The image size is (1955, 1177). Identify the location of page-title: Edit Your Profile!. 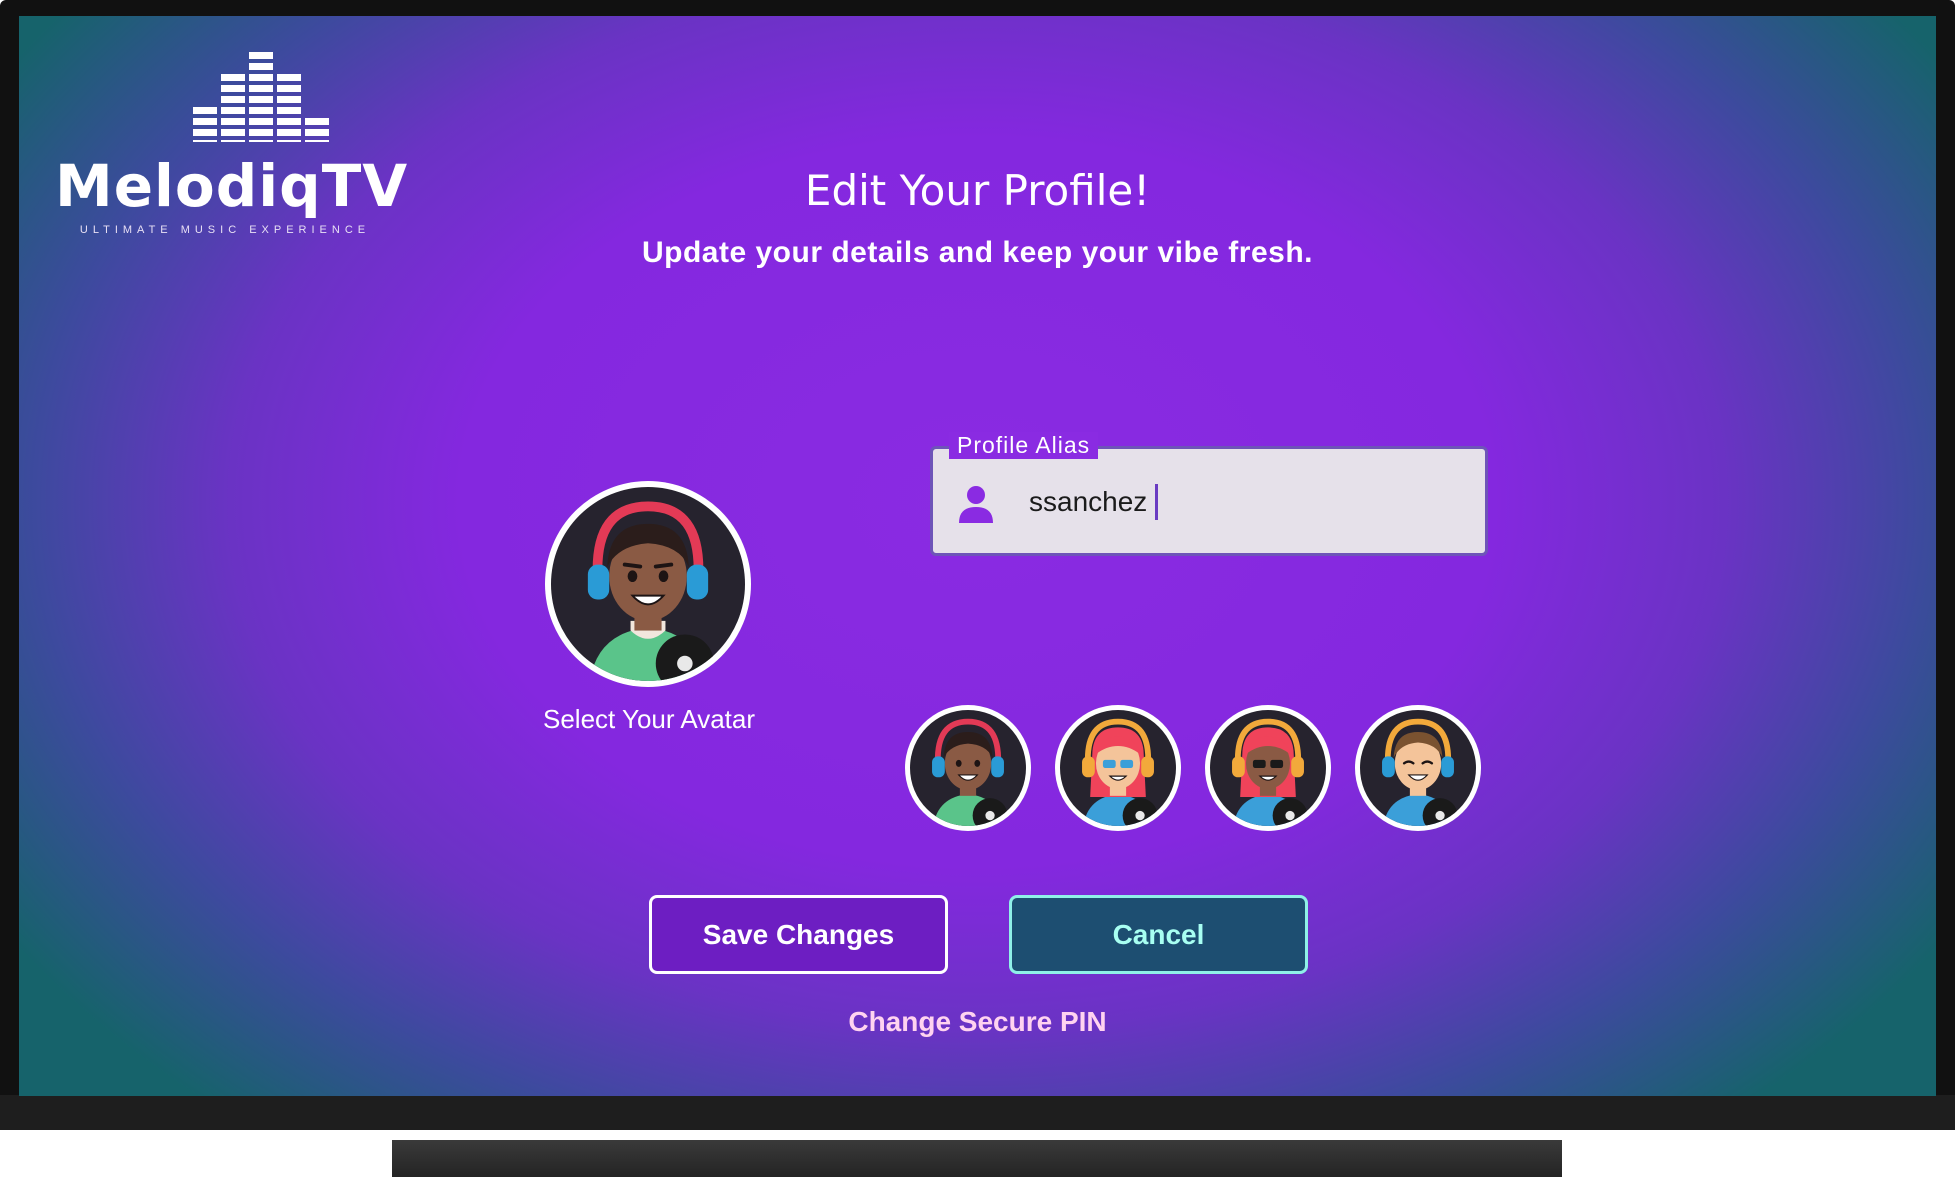
(977, 190).